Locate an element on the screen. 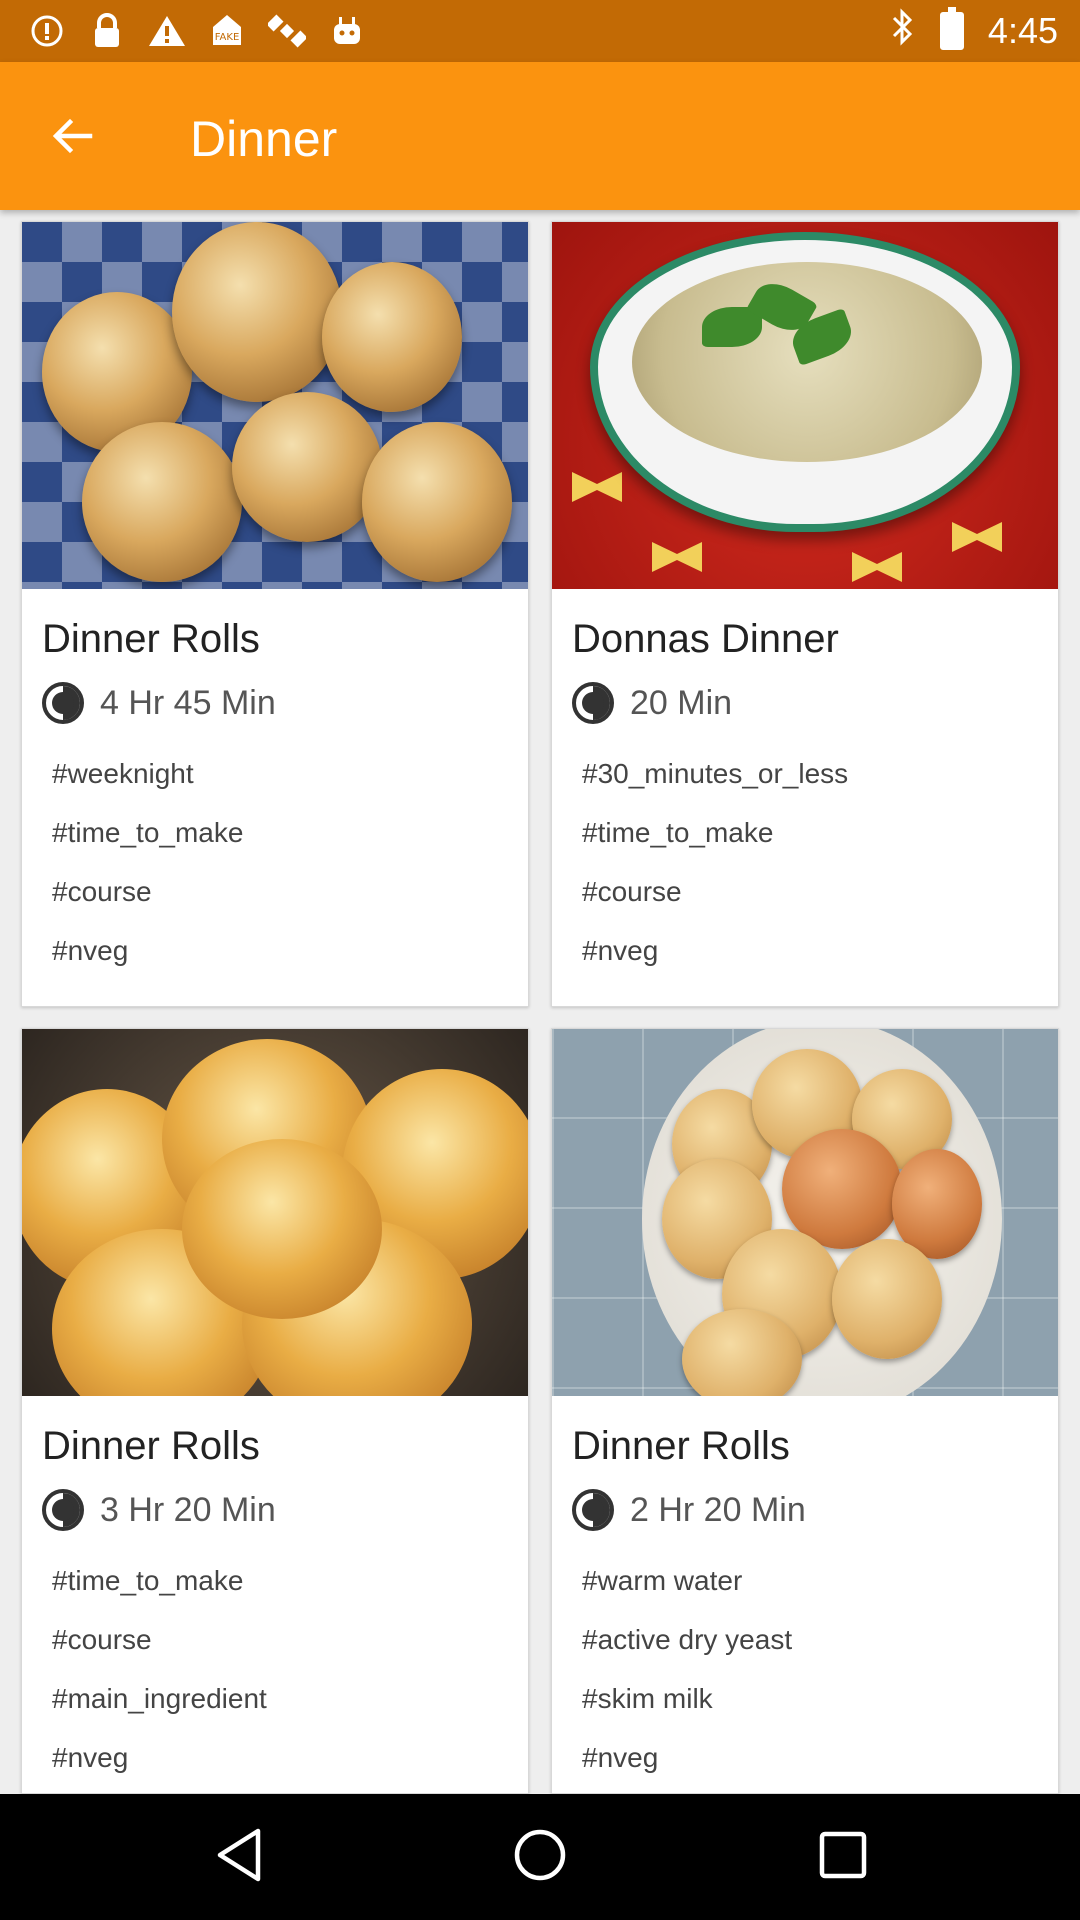 The width and height of the screenshot is (1080, 1920). tag-link: #30_minutes_or_less is located at coordinates (715, 786).